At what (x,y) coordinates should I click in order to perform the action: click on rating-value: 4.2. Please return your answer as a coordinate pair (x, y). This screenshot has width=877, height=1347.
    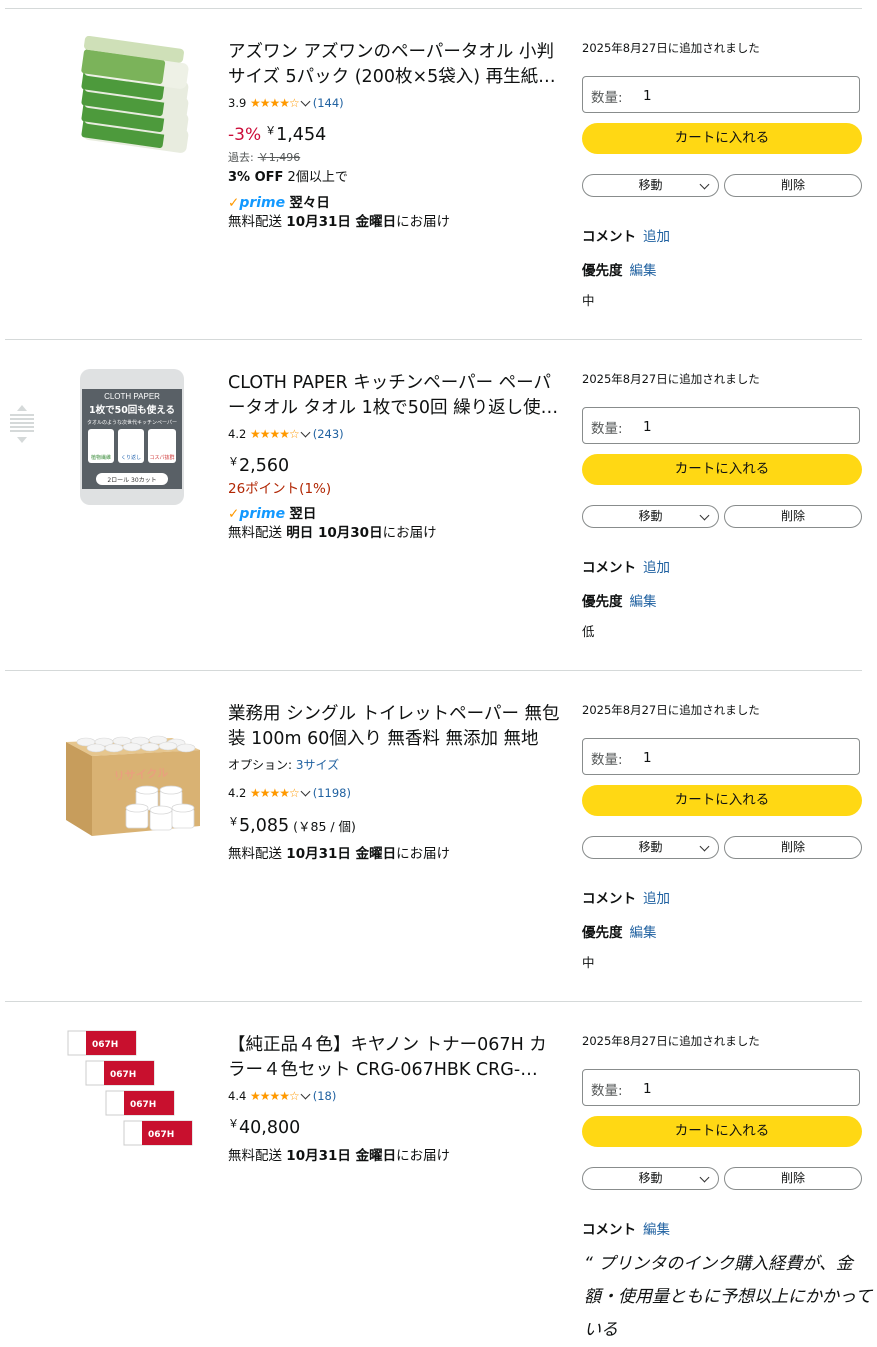
    Looking at the image, I should click on (237, 793).